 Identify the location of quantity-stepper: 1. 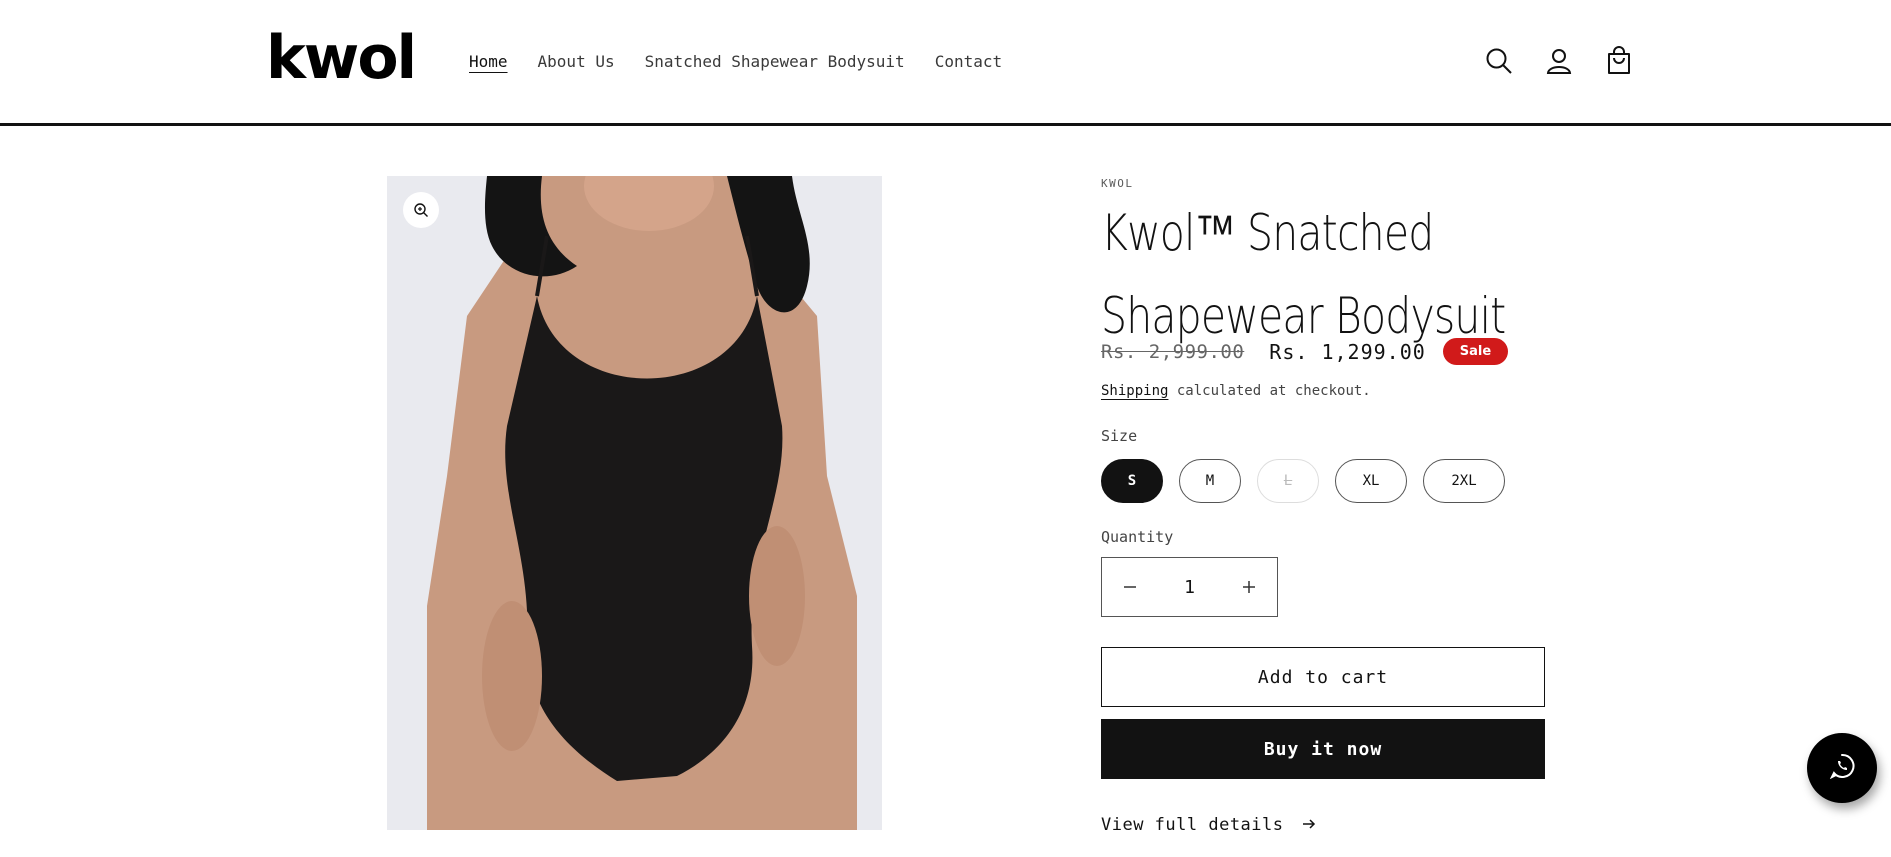
(1189, 587).